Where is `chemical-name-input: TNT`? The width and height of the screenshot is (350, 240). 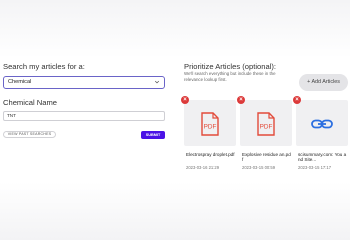 chemical-name-input: TNT is located at coordinates (84, 116).